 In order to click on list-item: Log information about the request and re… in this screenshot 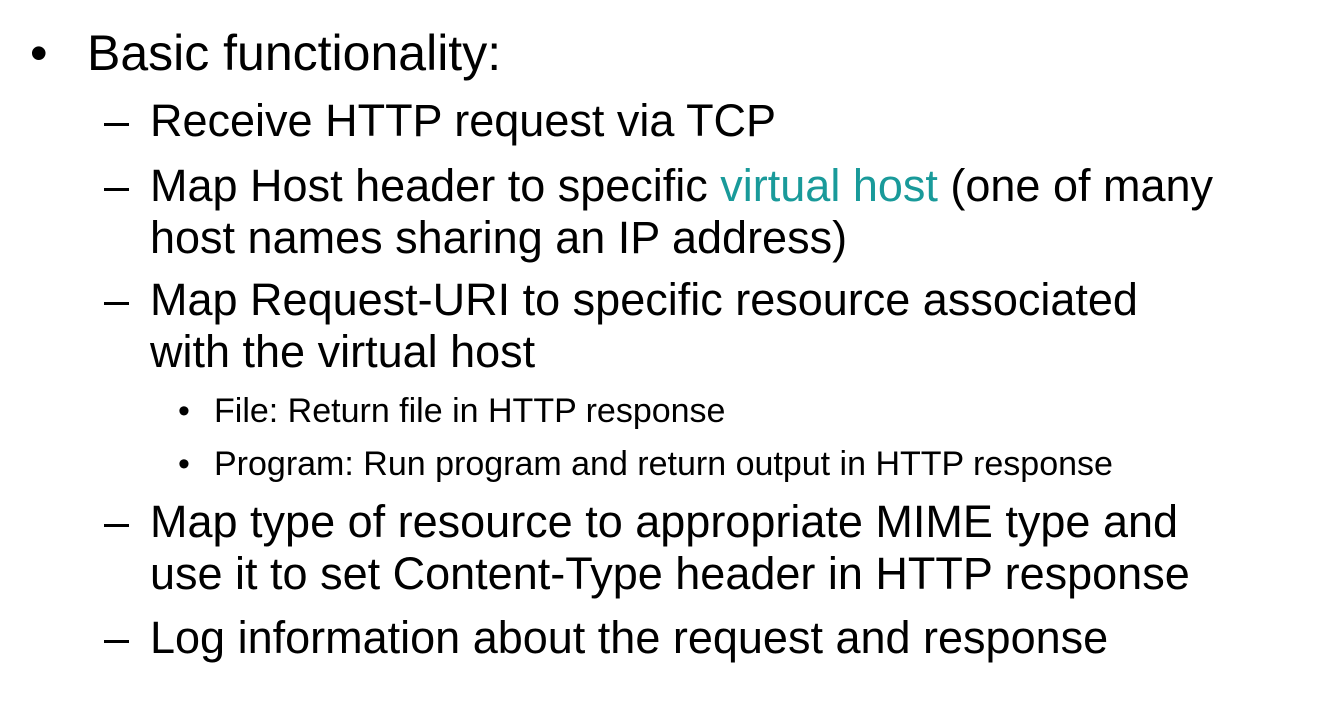, I will do `click(629, 637)`.